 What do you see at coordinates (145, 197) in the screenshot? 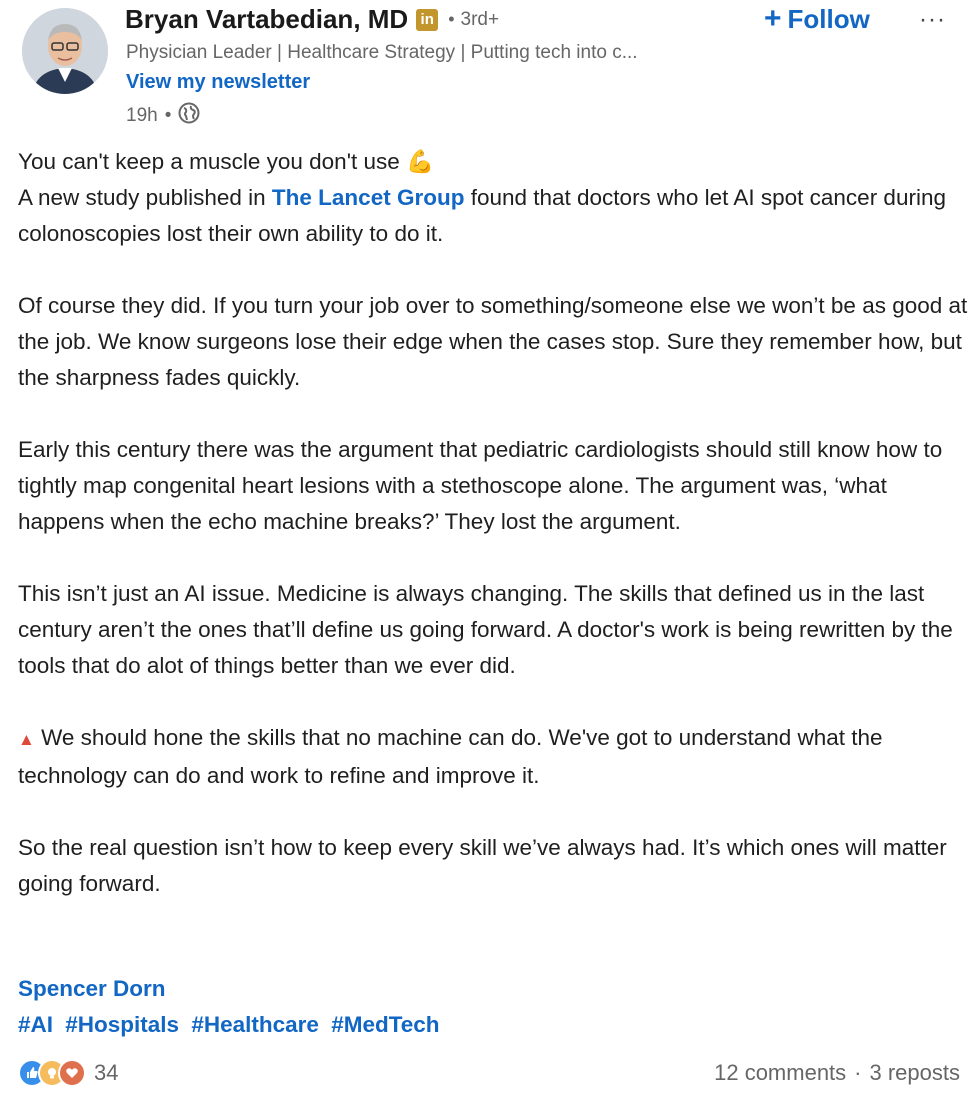
I see `paragraph-text: A new study published in` at bounding box center [145, 197].